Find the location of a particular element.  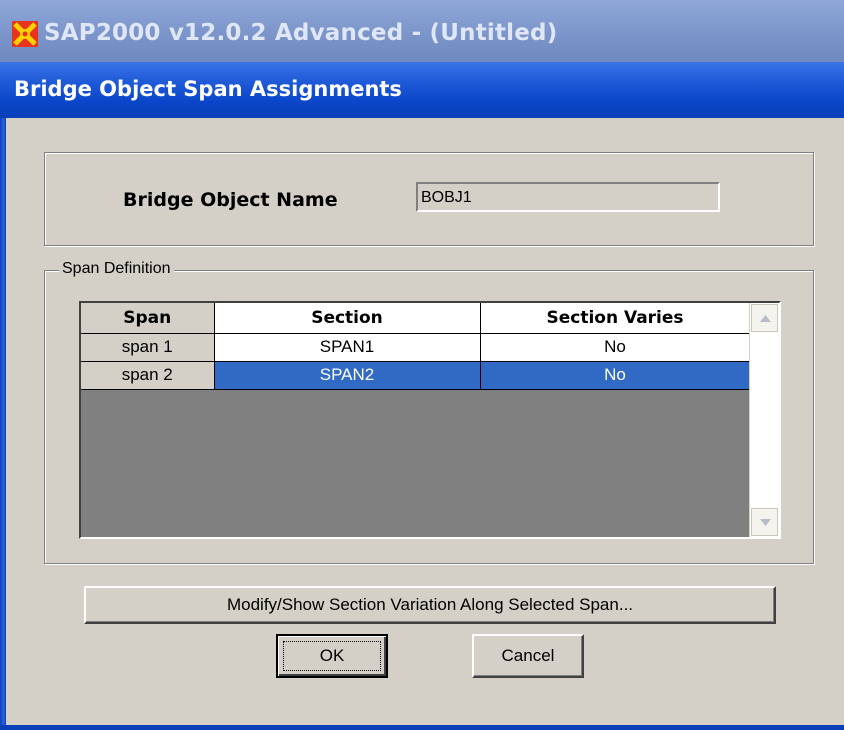

app-title: SAP2000 v12.0.2 Advanced - (Untitled) is located at coordinates (301, 33).